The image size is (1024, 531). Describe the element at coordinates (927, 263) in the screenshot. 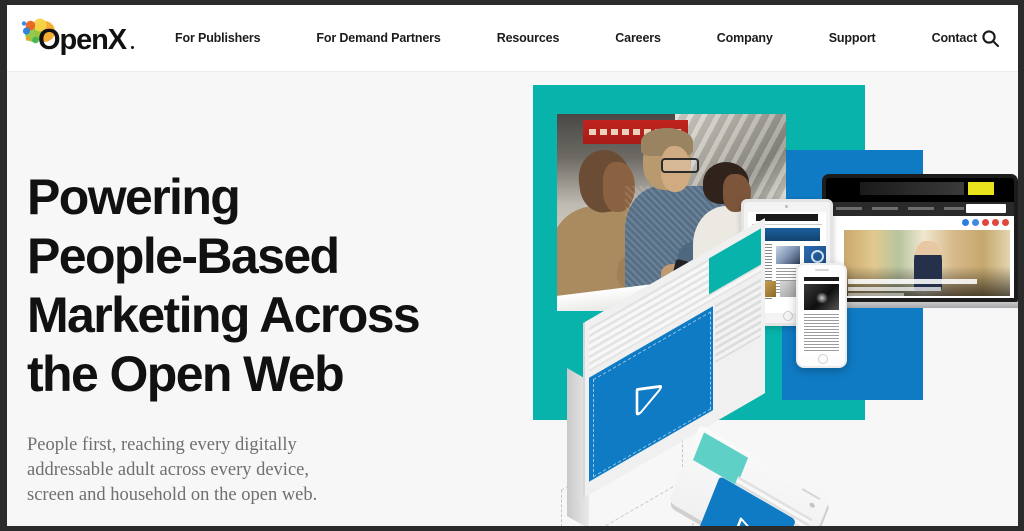

I see `laptop-article-photo` at that location.